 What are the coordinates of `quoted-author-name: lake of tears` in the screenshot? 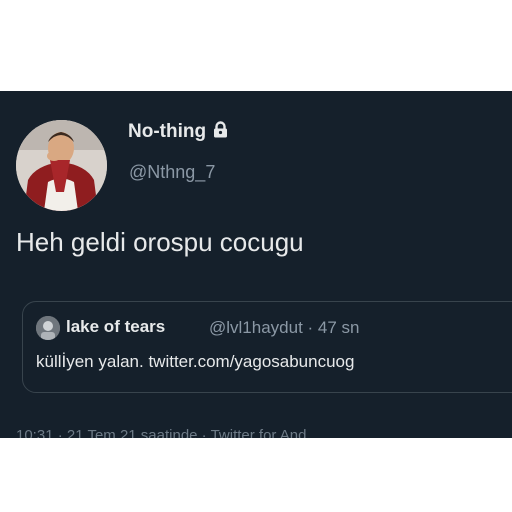 It's located at (116, 326).